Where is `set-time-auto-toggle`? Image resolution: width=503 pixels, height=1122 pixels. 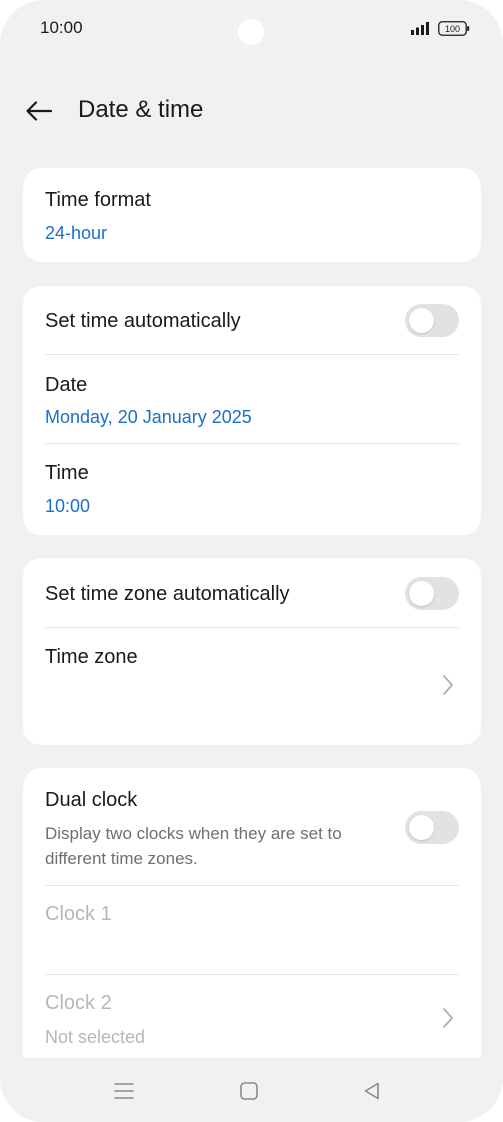 set-time-auto-toggle is located at coordinates (432, 320).